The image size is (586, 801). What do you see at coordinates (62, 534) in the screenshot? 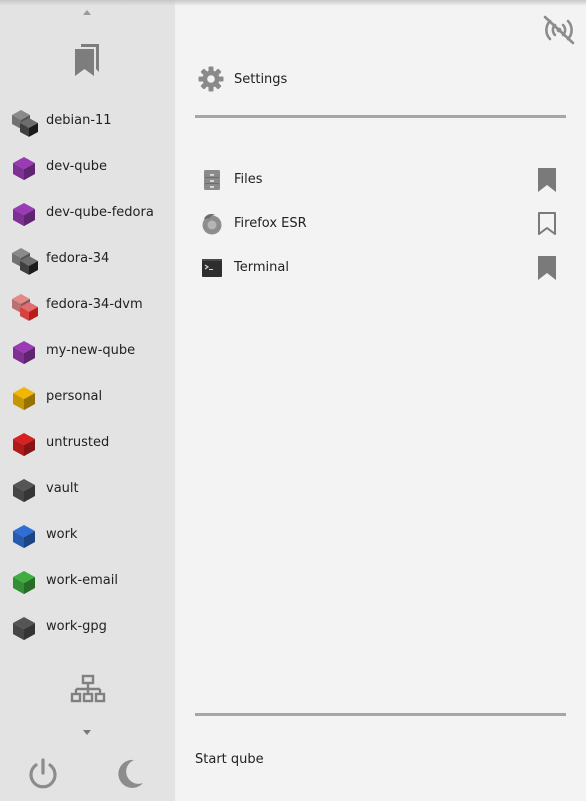
I see `qube-label: work` at bounding box center [62, 534].